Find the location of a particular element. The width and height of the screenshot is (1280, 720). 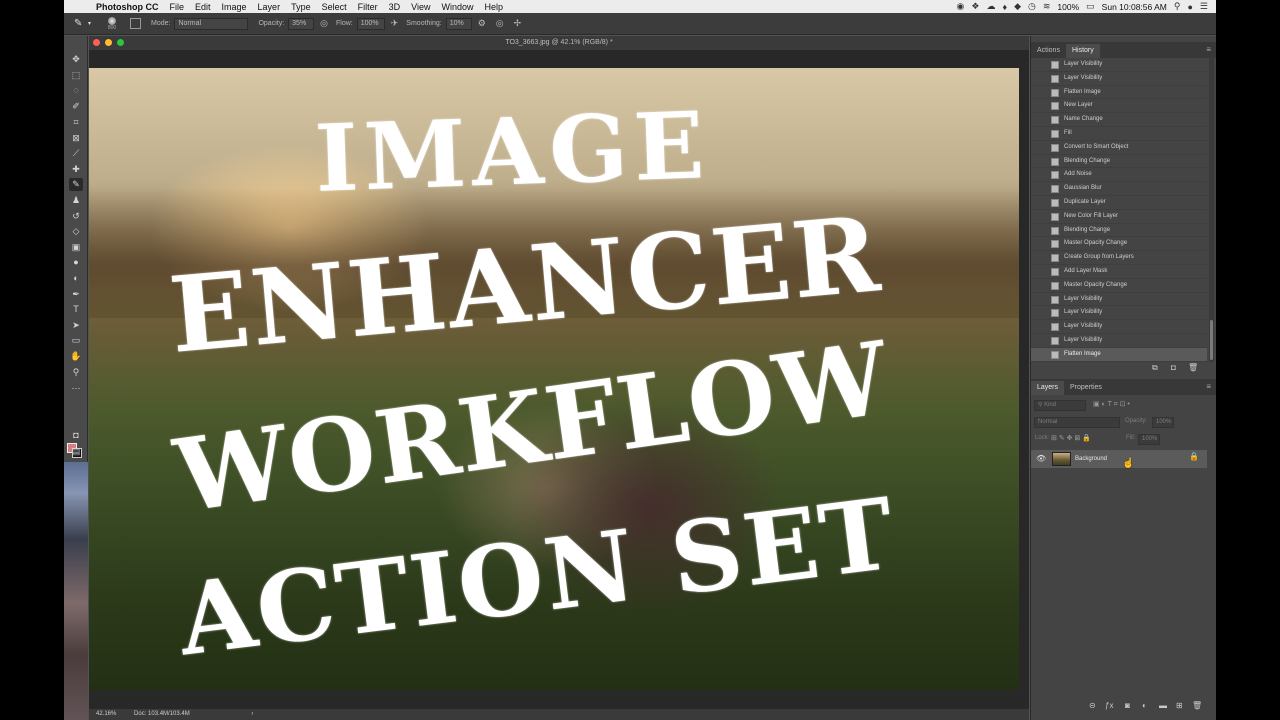

clone-stamp-tool-icon: ♟ is located at coordinates (76, 200).